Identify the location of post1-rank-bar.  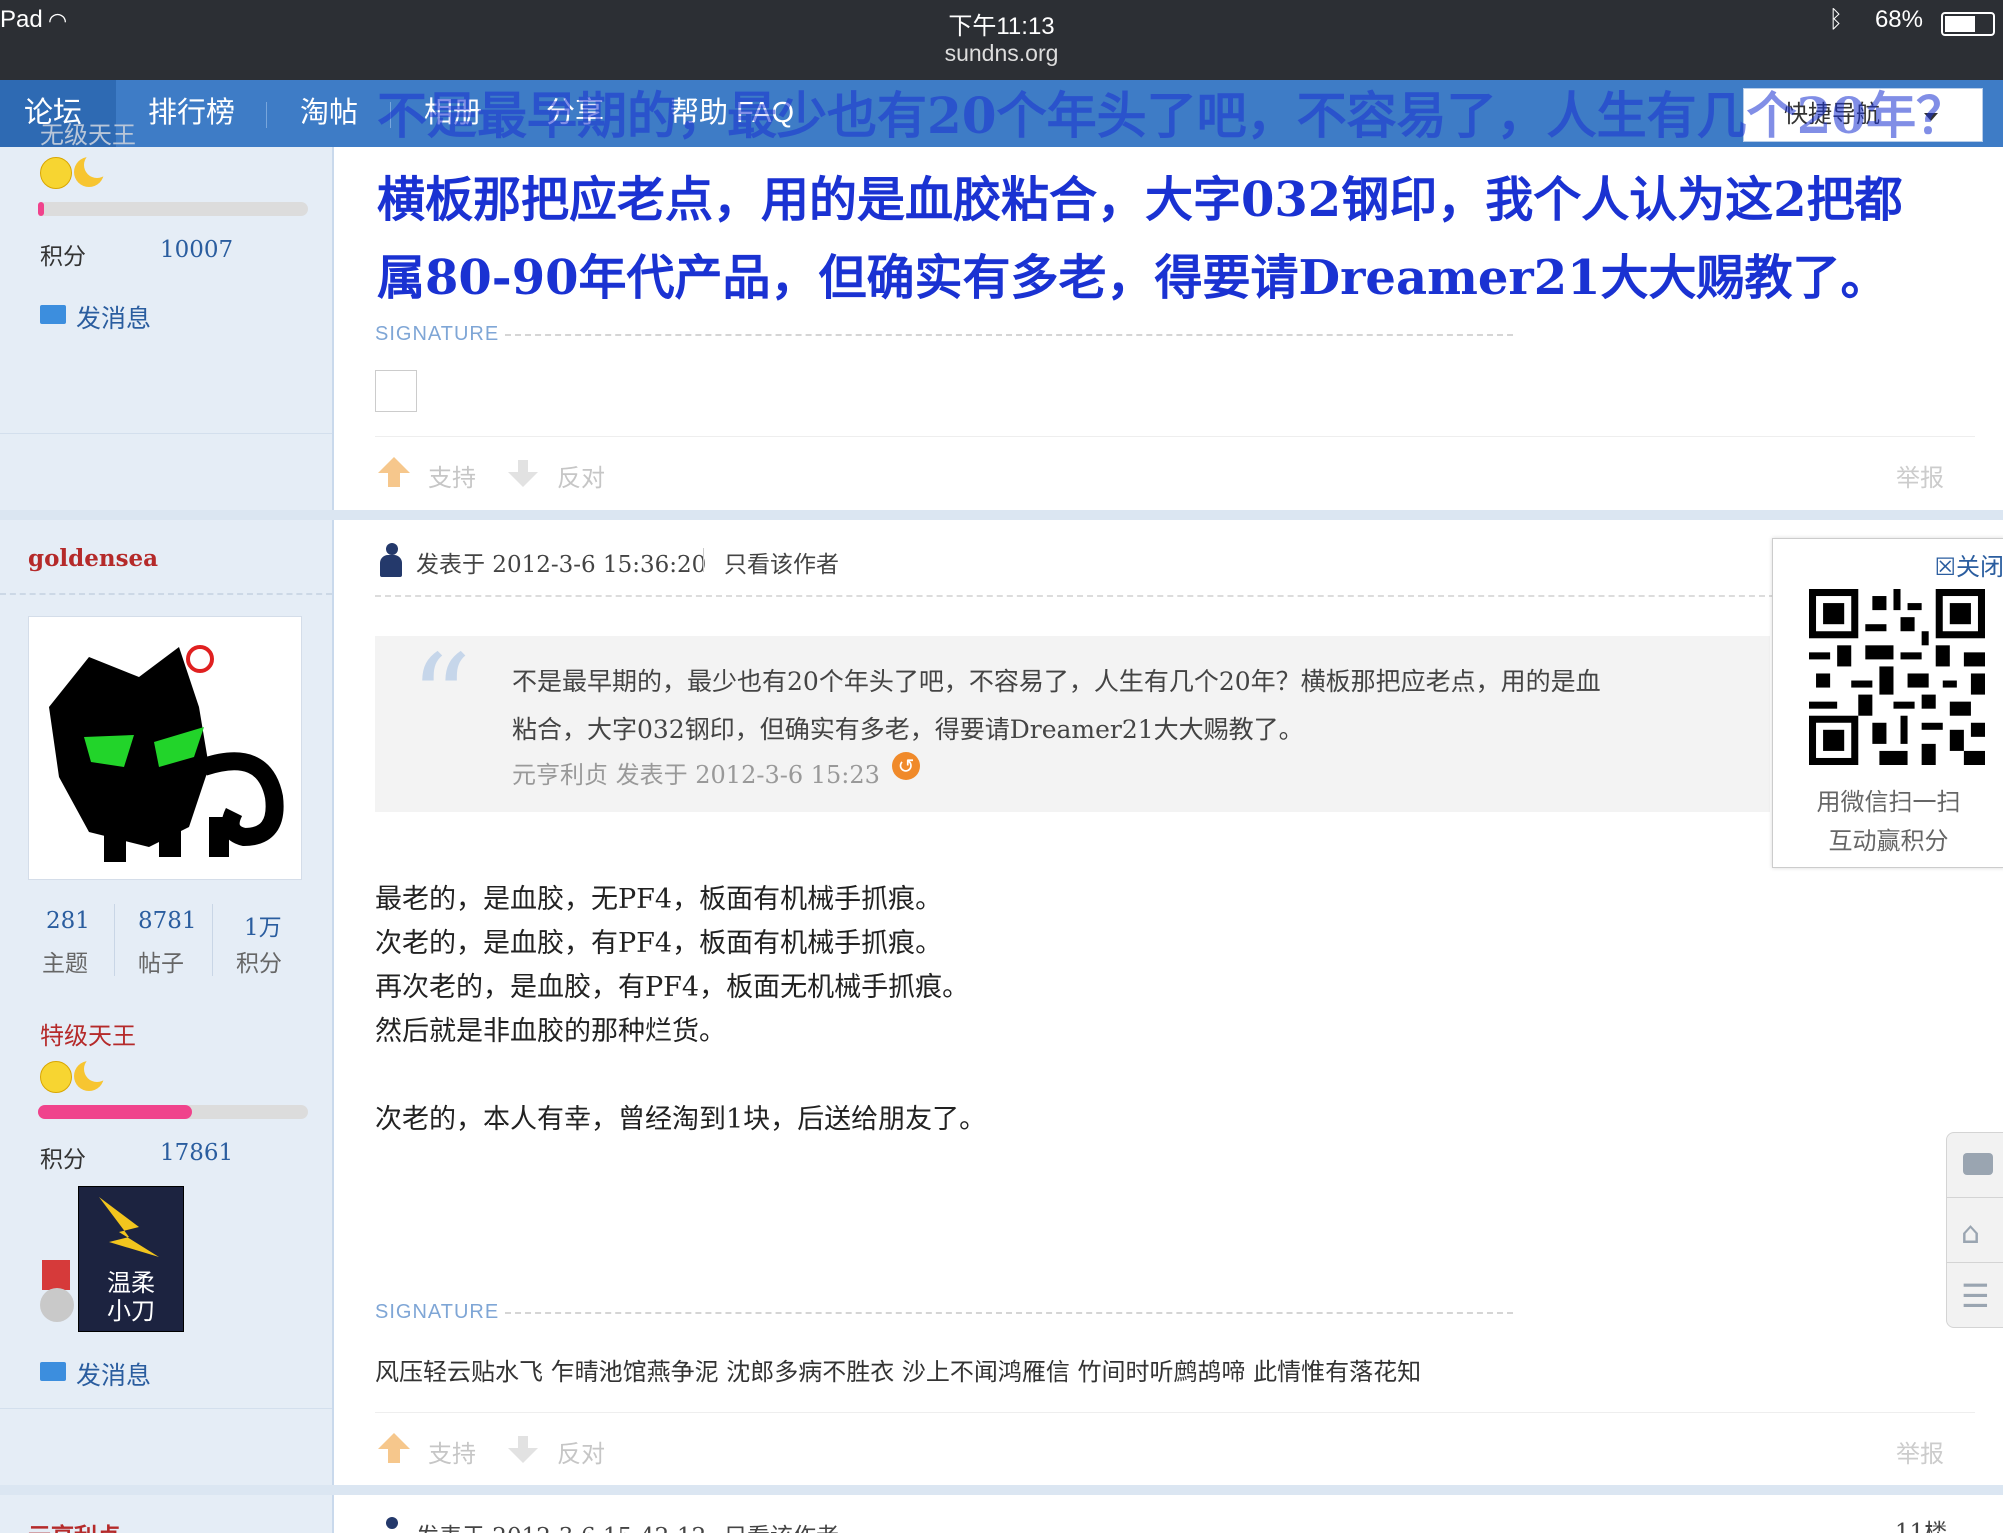
(173, 209).